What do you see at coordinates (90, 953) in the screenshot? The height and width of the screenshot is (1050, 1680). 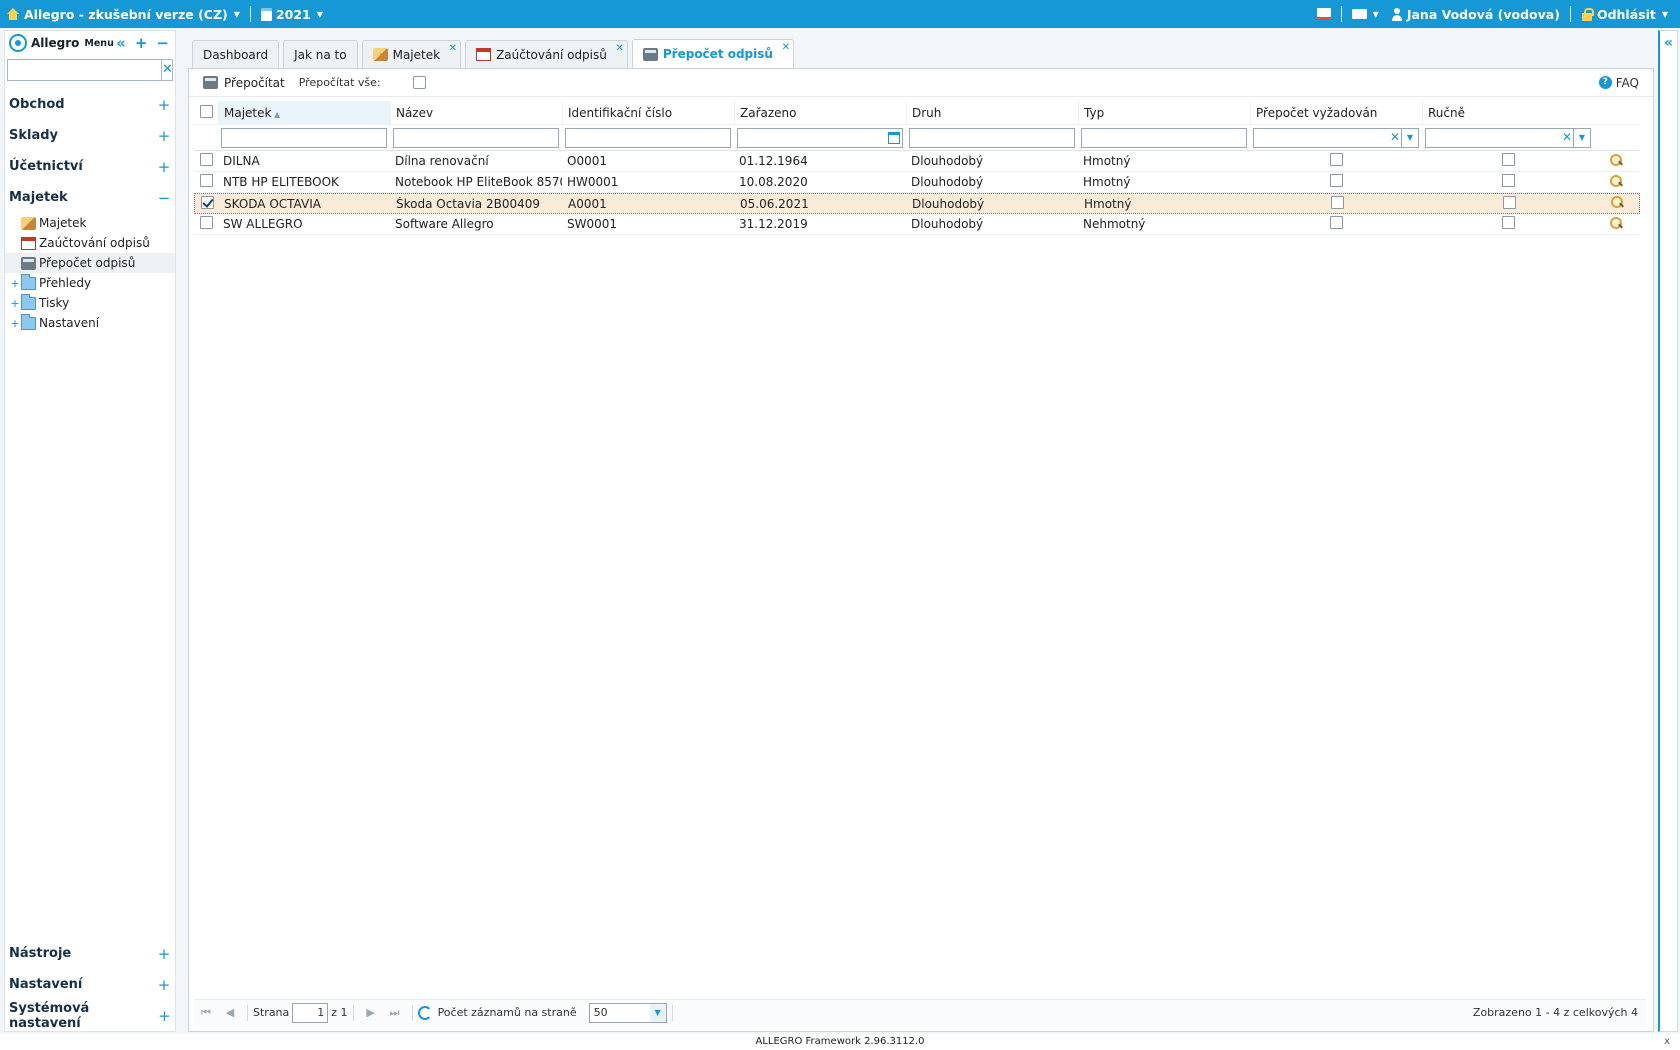 I see `sidebar-section-nástroje: Nástroje +` at bounding box center [90, 953].